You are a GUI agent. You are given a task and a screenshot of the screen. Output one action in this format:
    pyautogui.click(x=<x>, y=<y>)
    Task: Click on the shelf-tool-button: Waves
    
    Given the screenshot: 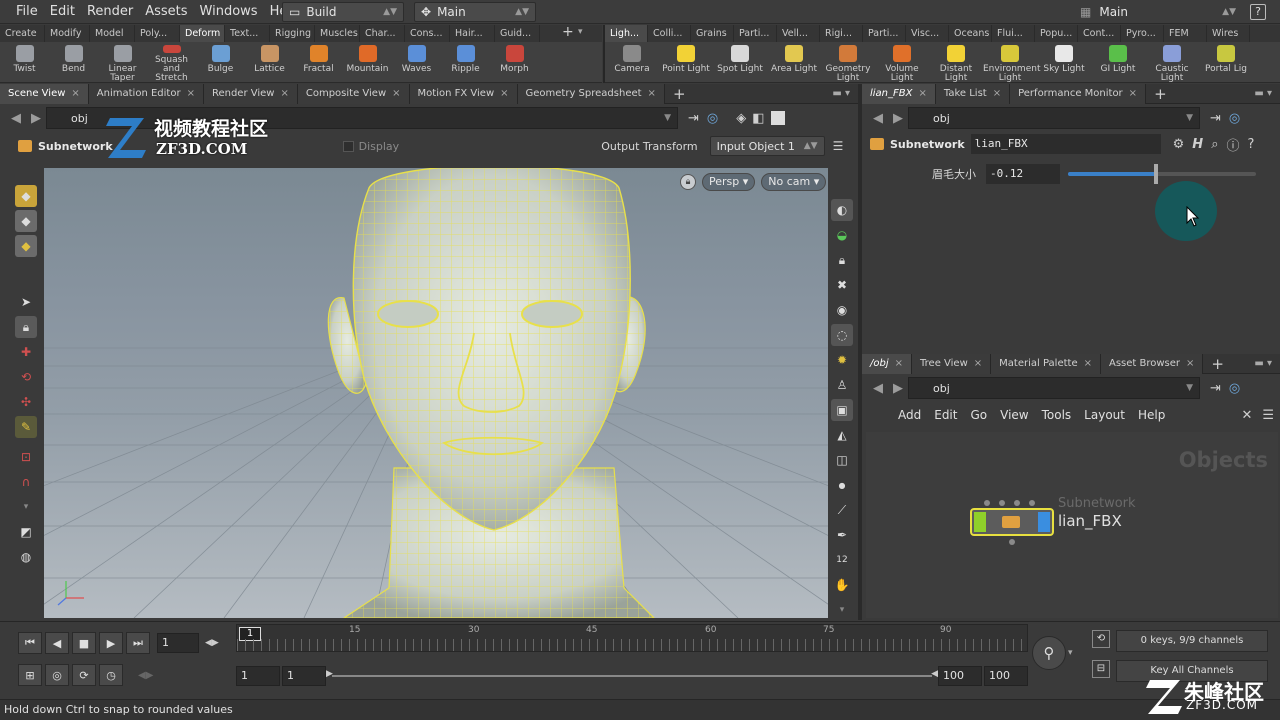 What is the action you would take?
    pyautogui.click(x=416, y=62)
    